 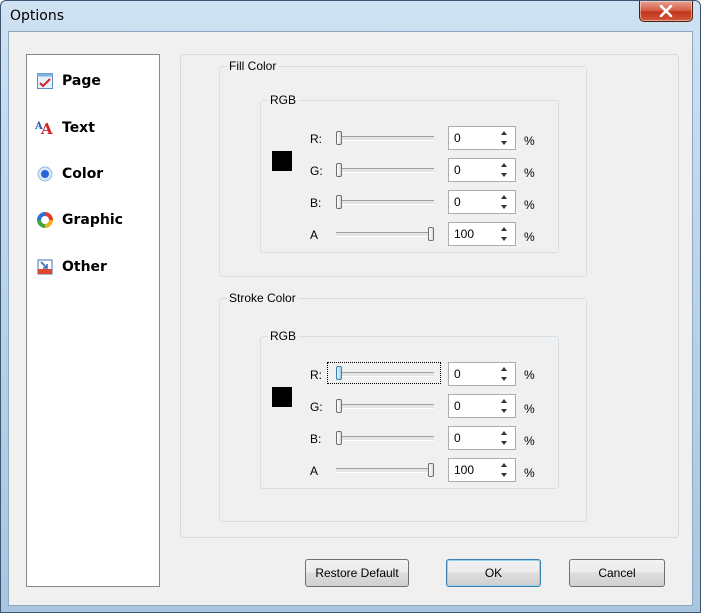 What do you see at coordinates (45, 174) in the screenshot?
I see `color-icon` at bounding box center [45, 174].